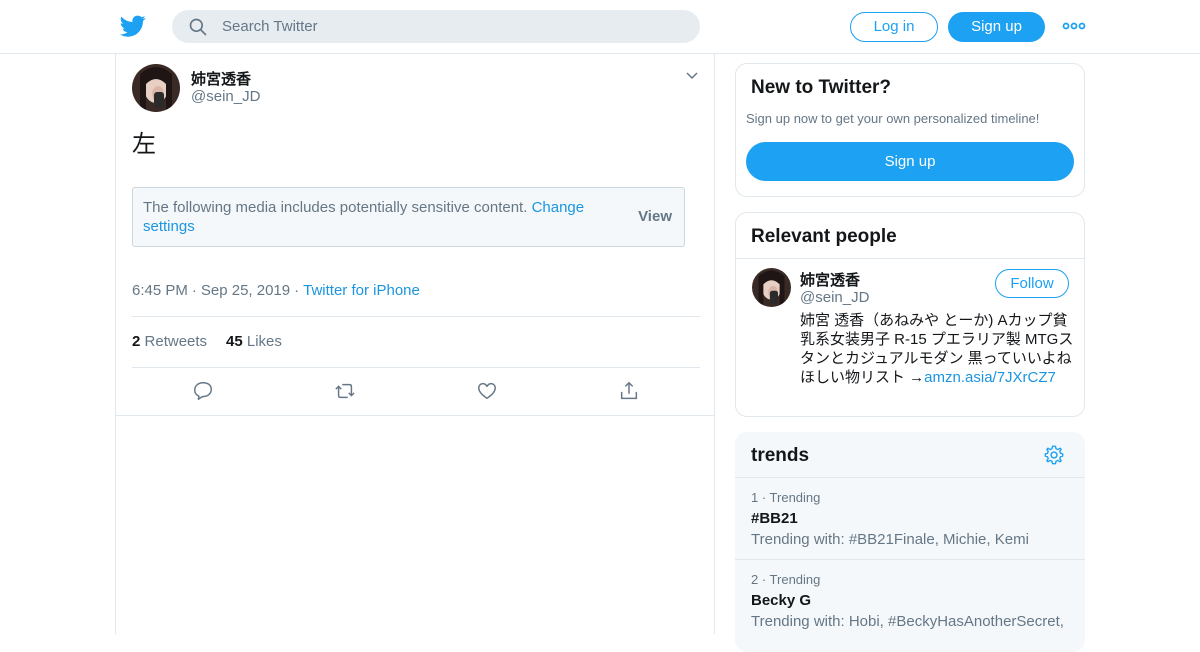 Image resolution: width=1200 pixels, height=652 pixels. Describe the element at coordinates (910, 161) in the screenshot. I see `sidebar-sign-up-button: Sign up` at that location.